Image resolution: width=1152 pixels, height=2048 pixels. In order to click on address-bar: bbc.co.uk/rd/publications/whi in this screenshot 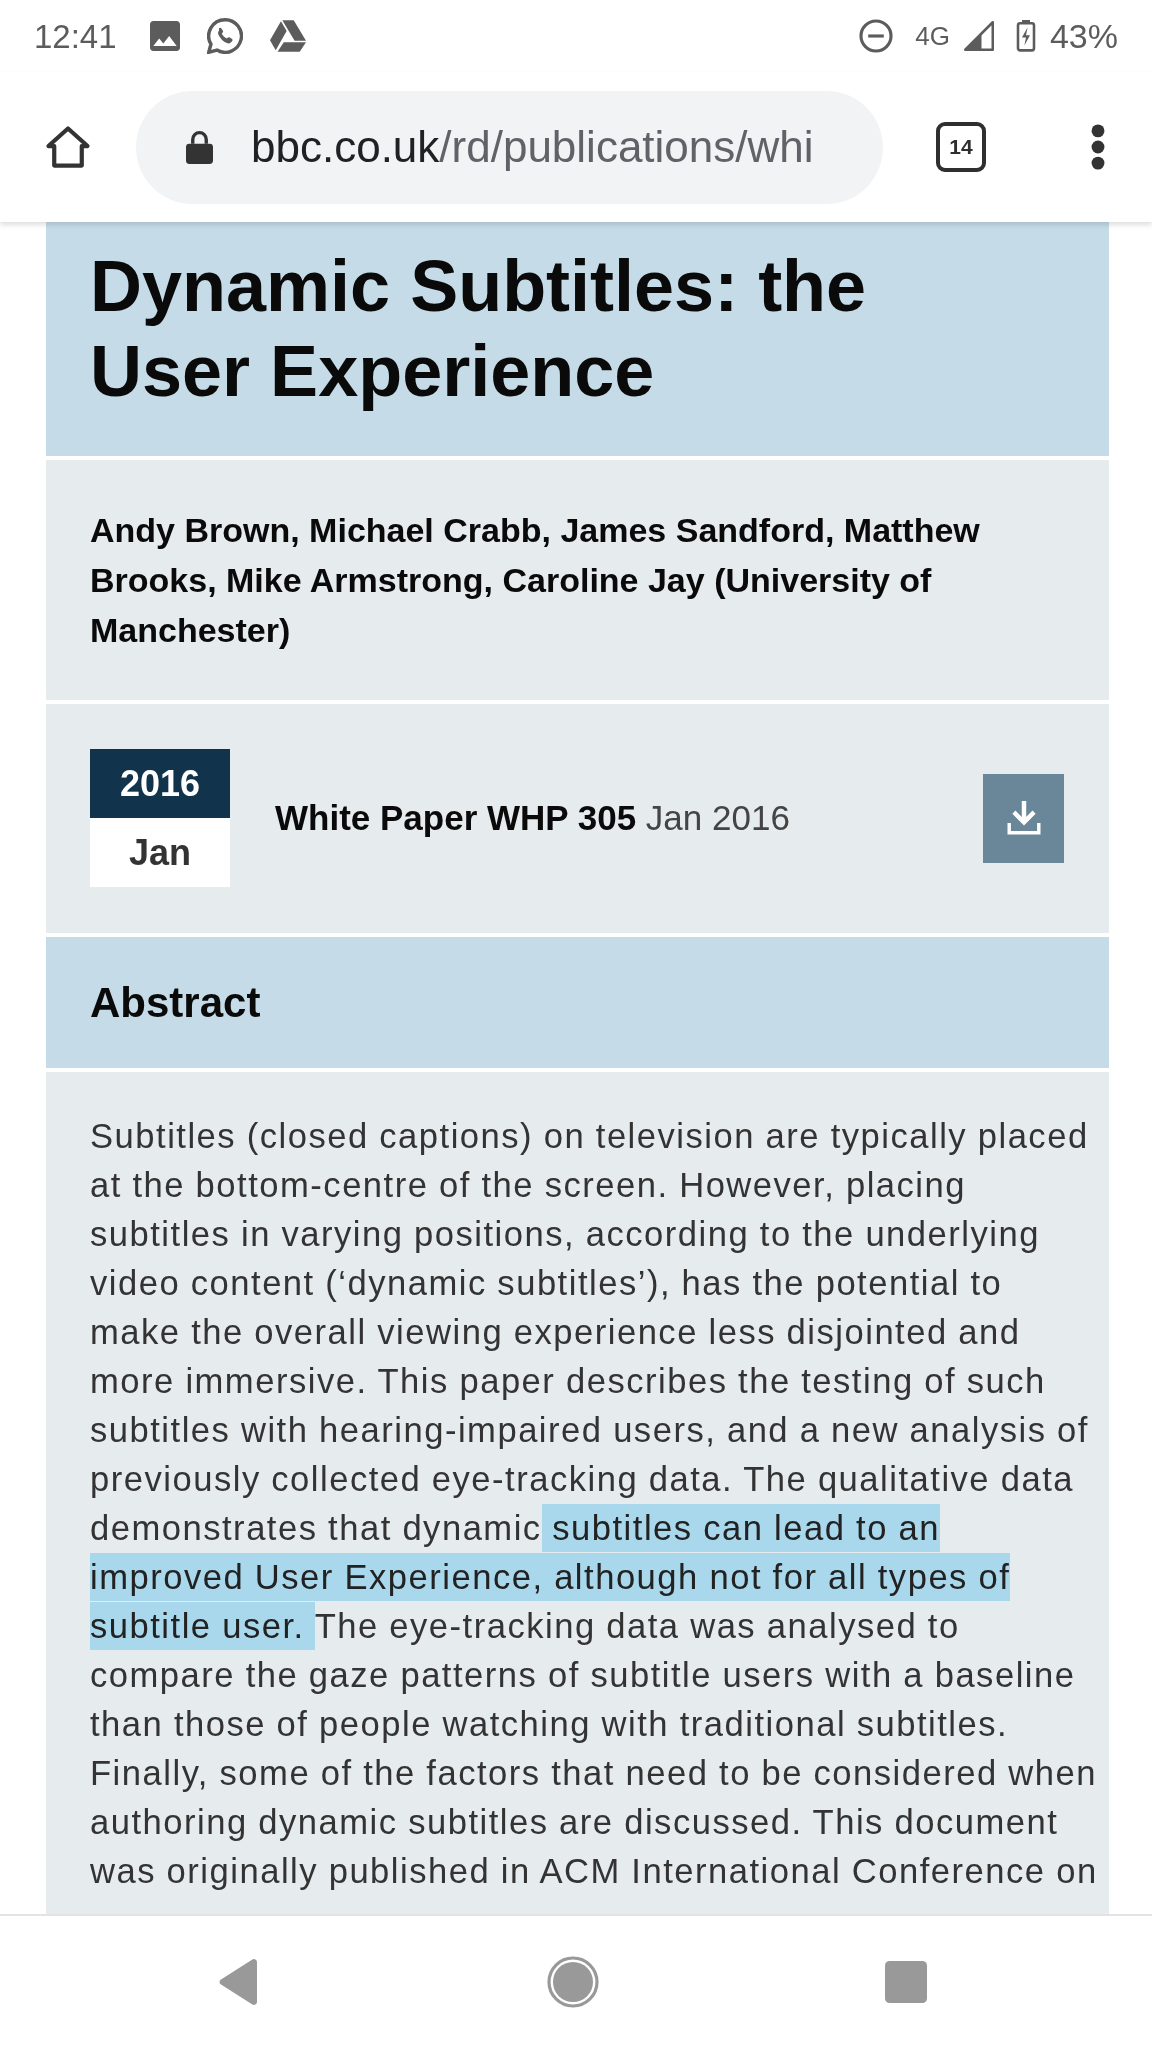, I will do `click(509, 147)`.